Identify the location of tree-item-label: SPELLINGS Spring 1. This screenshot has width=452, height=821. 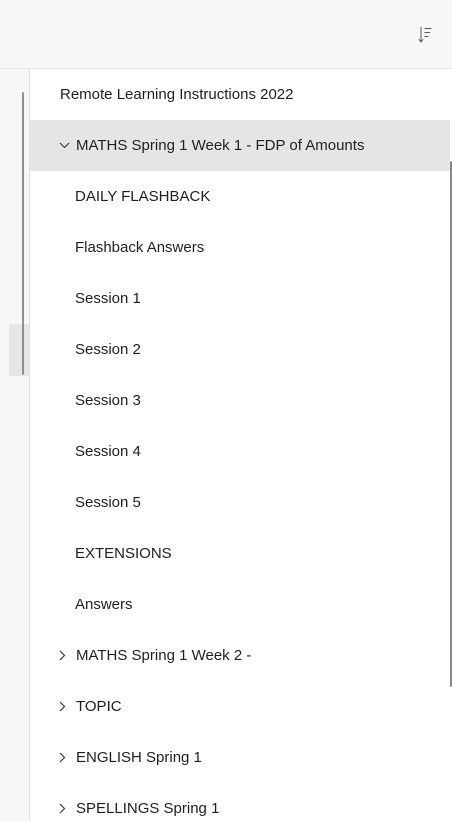
(148, 808).